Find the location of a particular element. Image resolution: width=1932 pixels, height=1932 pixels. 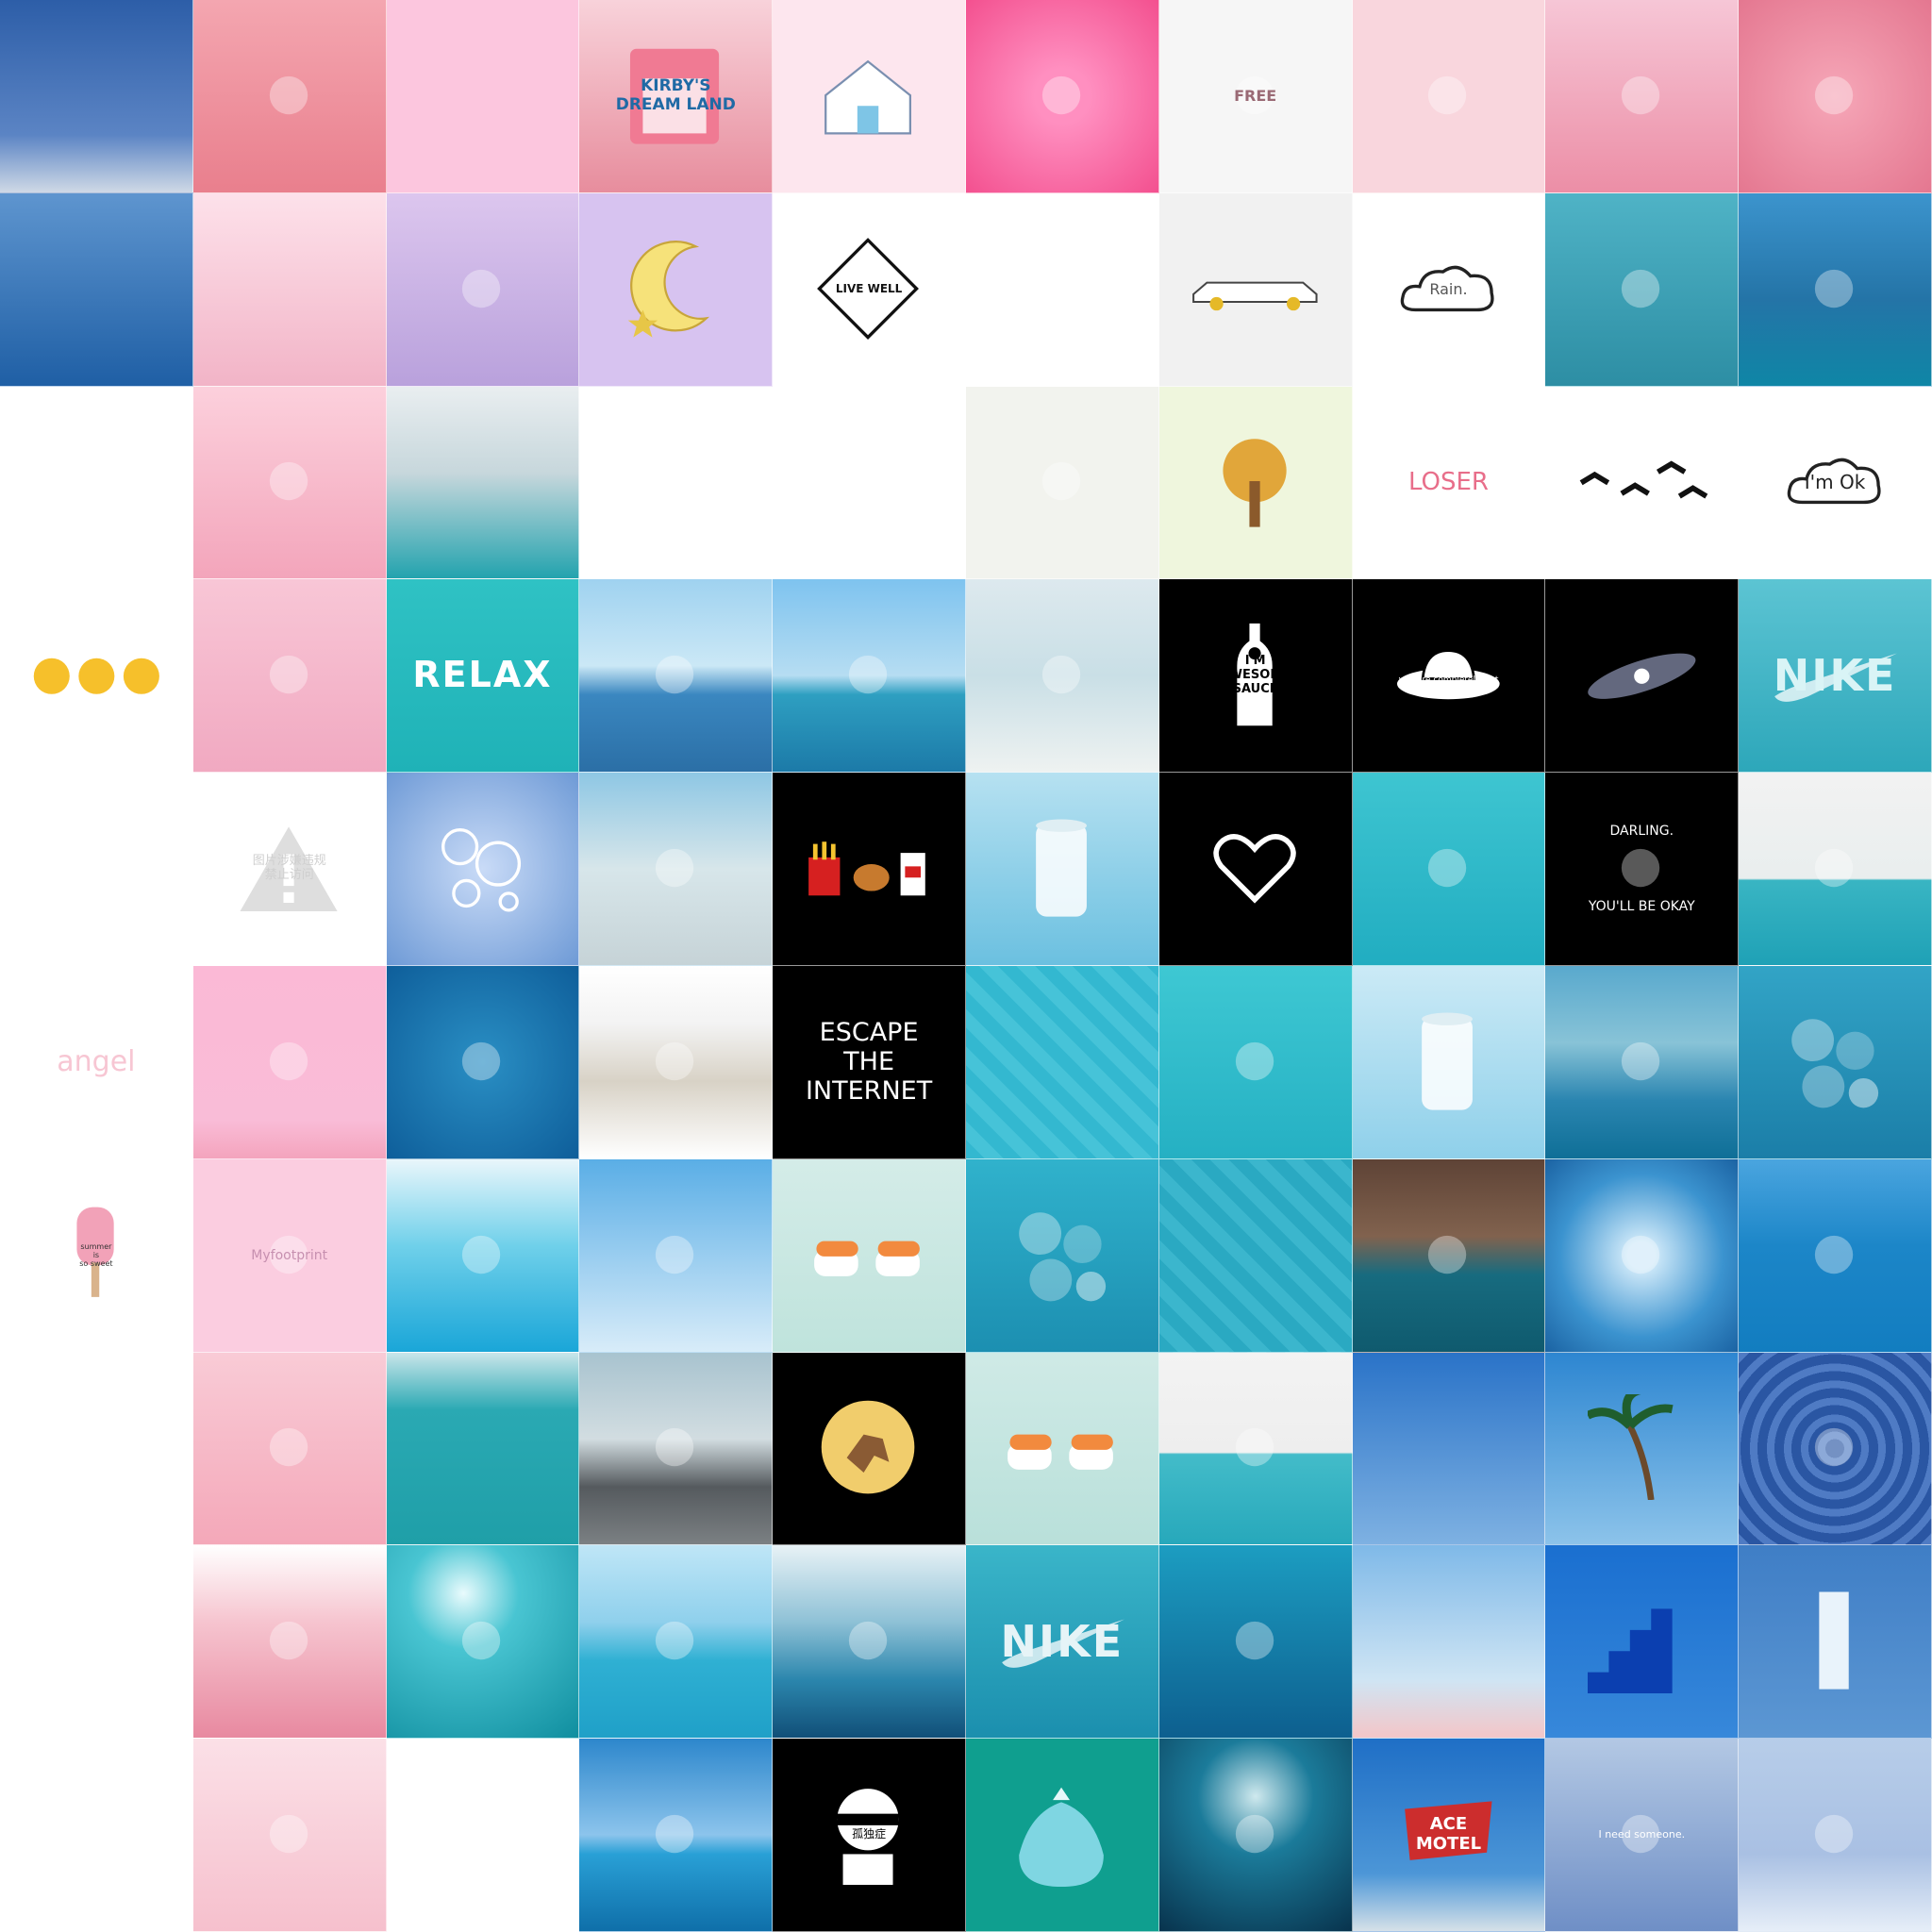

stairs-icon is located at coordinates (1640, 1641).